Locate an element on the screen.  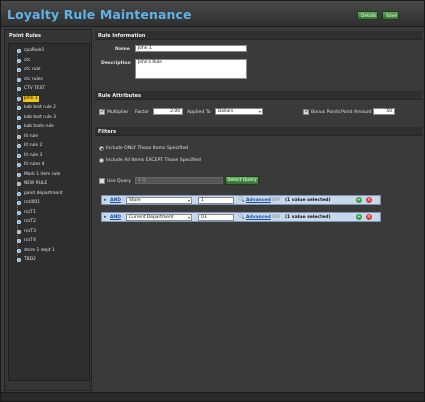
rule-list-item: TBD2 is located at coordinates (27, 260).